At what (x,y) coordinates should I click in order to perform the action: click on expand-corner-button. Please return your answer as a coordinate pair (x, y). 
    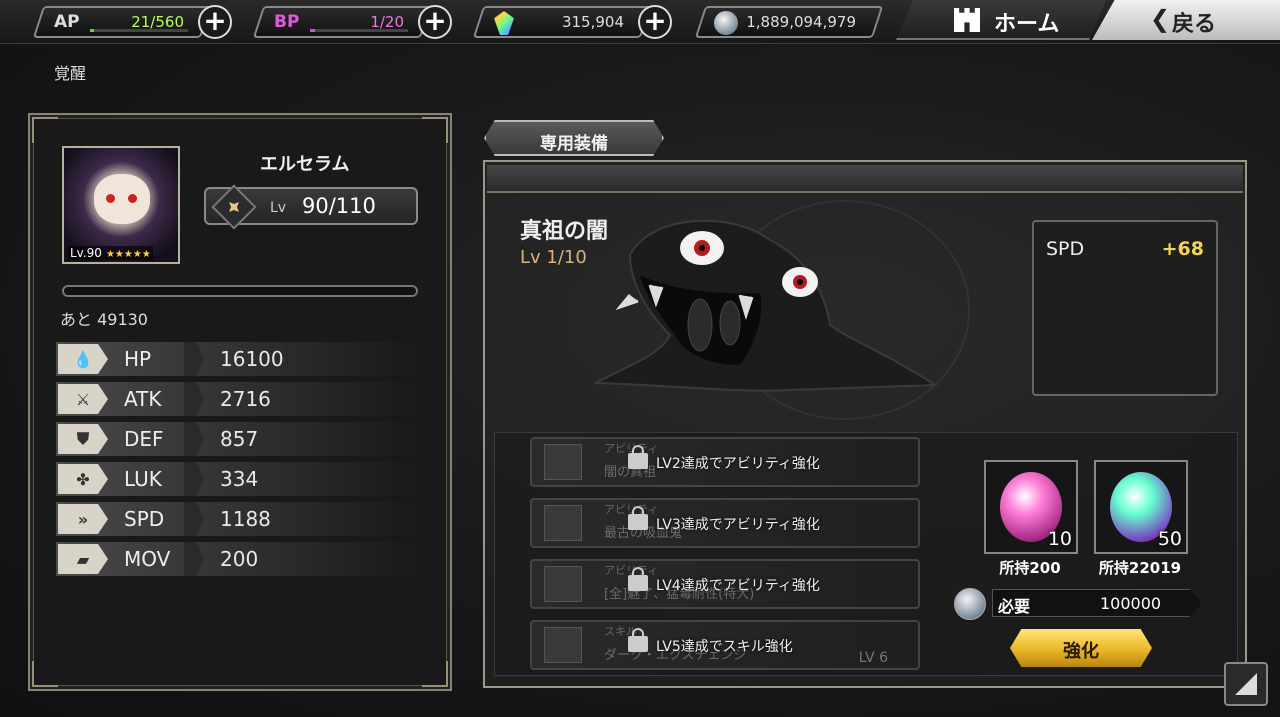
    Looking at the image, I should click on (1246, 684).